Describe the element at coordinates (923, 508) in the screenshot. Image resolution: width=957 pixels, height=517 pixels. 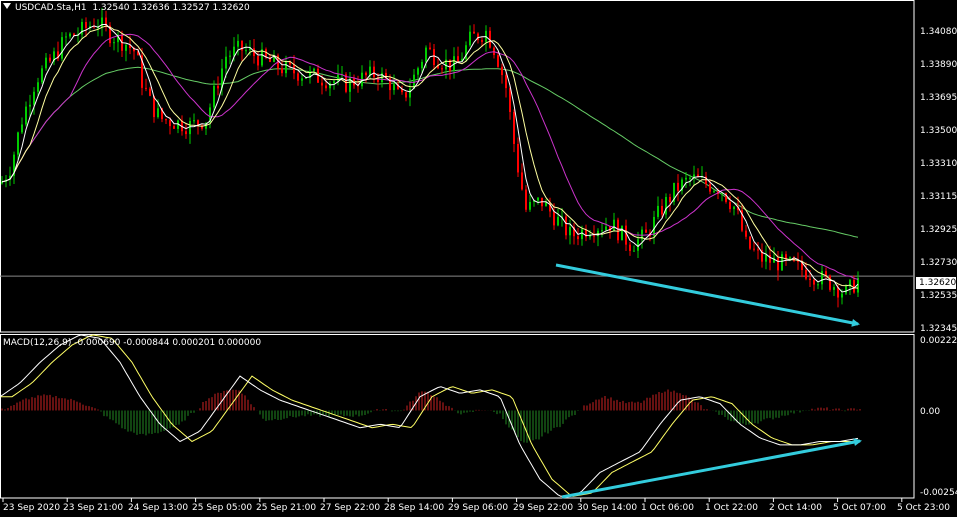
I see `time-axis-label: 5 Oct 23:00` at that location.